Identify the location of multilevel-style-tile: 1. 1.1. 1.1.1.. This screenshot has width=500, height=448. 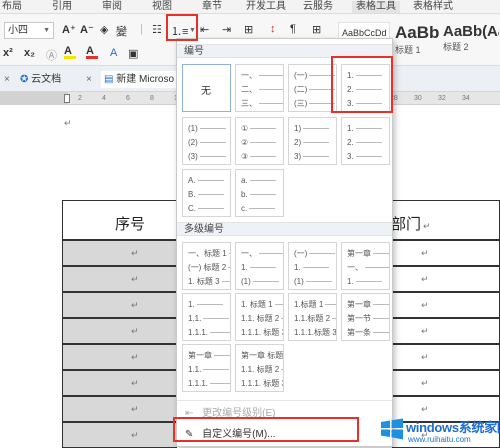
(206, 317).